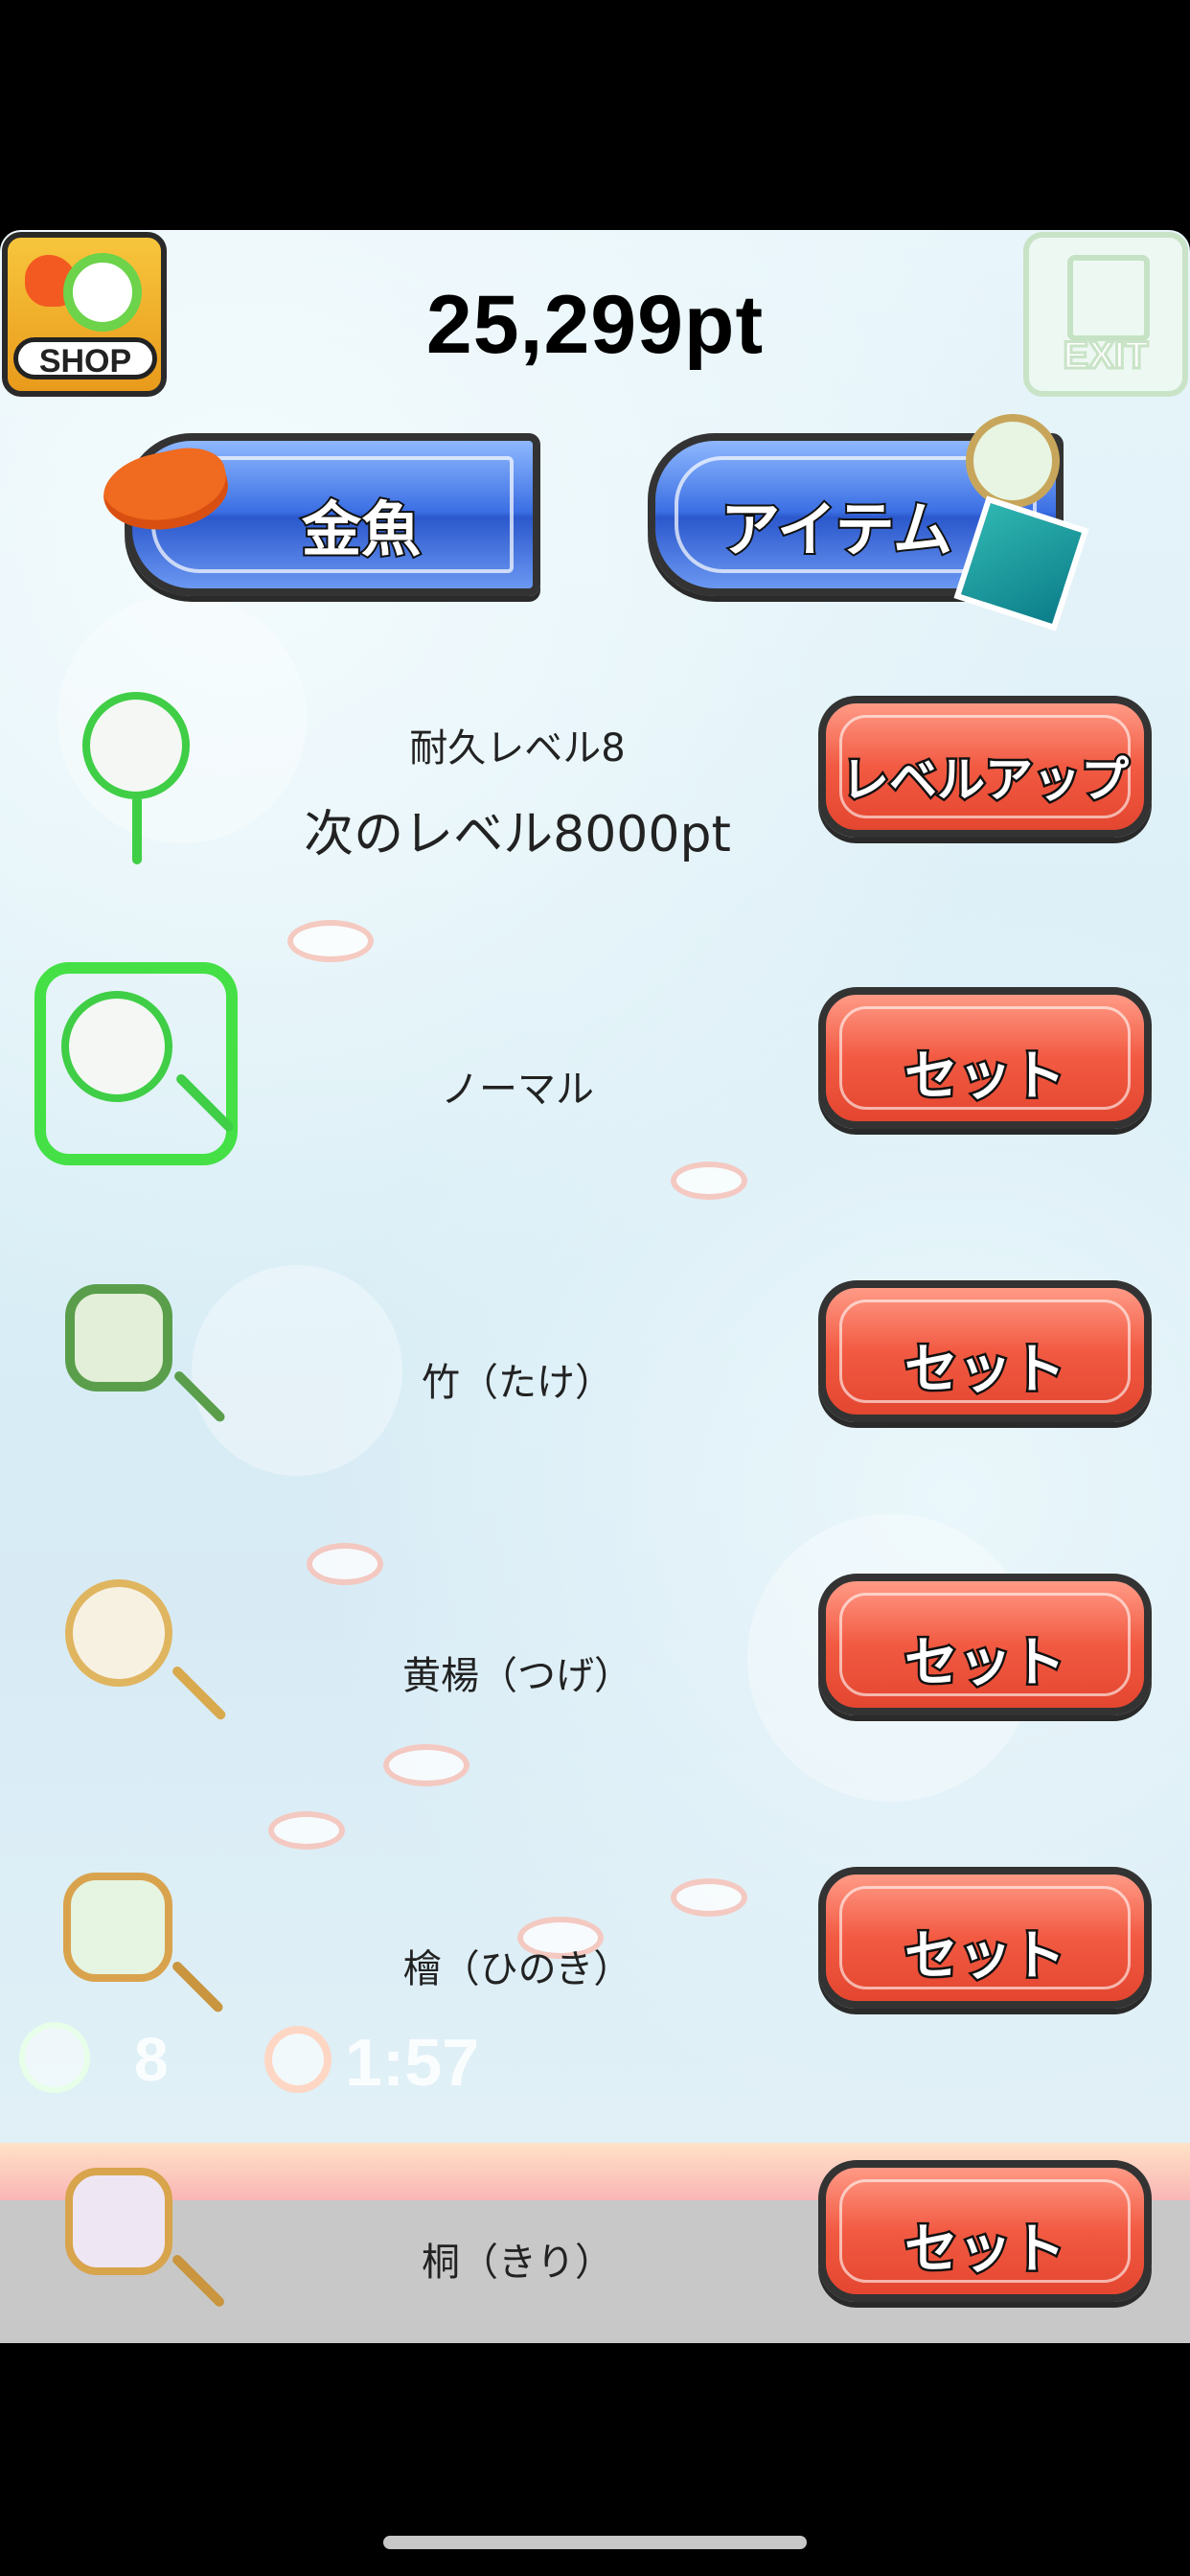 This screenshot has width=1190, height=2576. What do you see at coordinates (1013, 461) in the screenshot?
I see `poi-icon` at bounding box center [1013, 461].